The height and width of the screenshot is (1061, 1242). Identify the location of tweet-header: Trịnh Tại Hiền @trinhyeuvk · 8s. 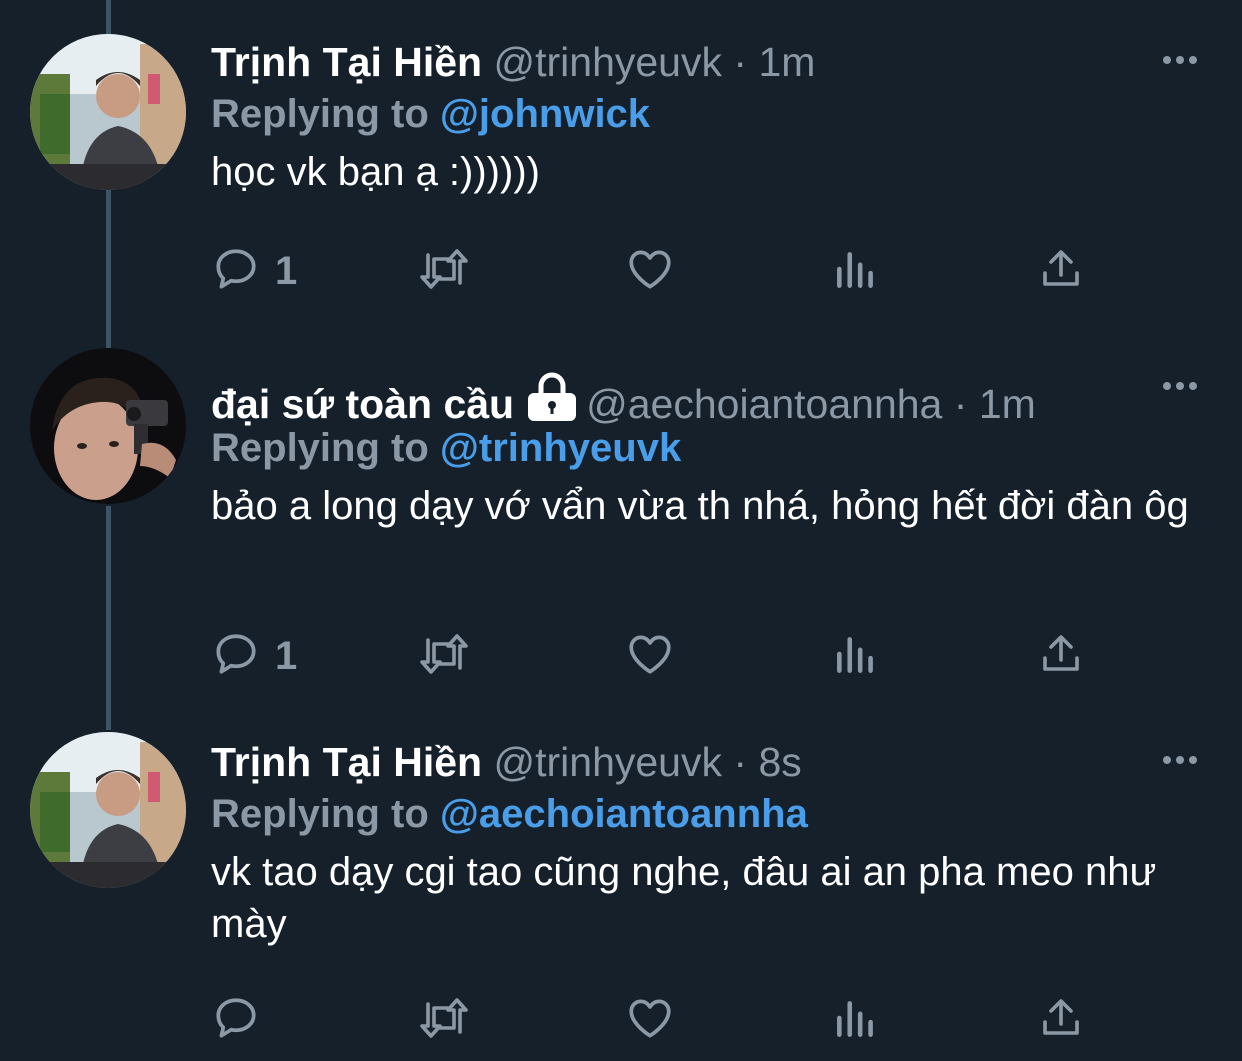
(506, 762).